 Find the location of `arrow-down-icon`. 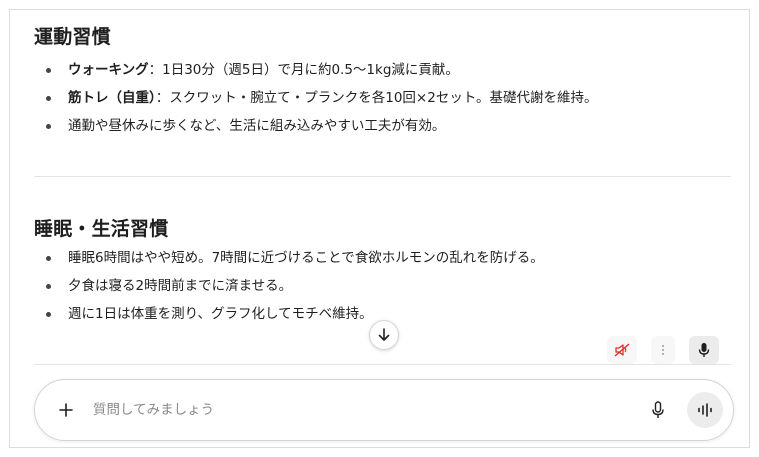

arrow-down-icon is located at coordinates (384, 334).